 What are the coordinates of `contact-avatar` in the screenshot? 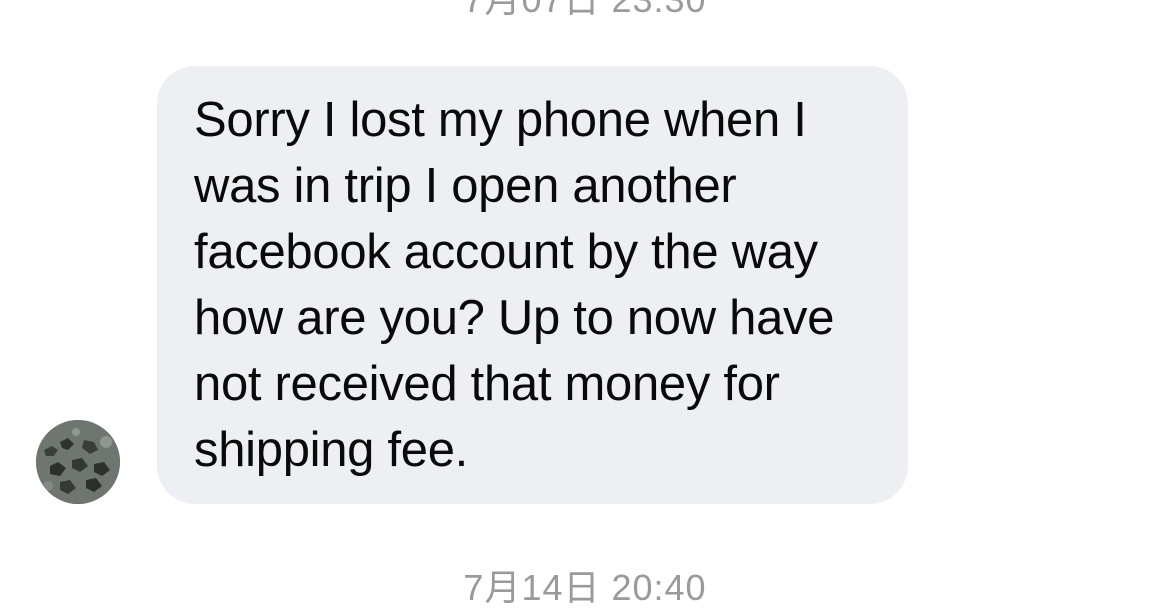 It's located at (78, 462).